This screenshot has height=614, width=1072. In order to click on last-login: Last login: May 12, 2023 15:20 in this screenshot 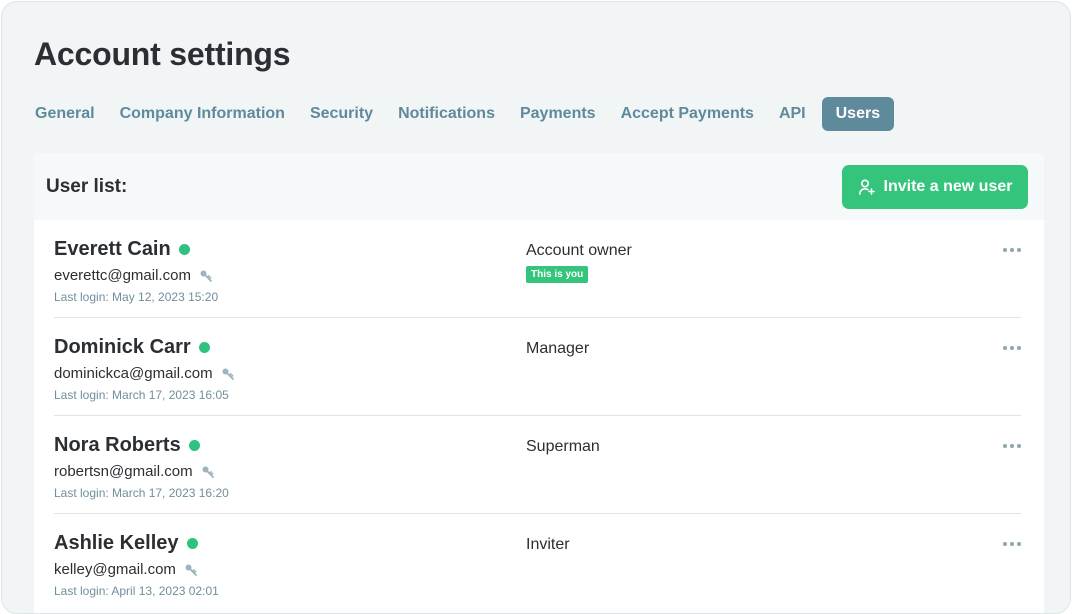, I will do `click(136, 297)`.